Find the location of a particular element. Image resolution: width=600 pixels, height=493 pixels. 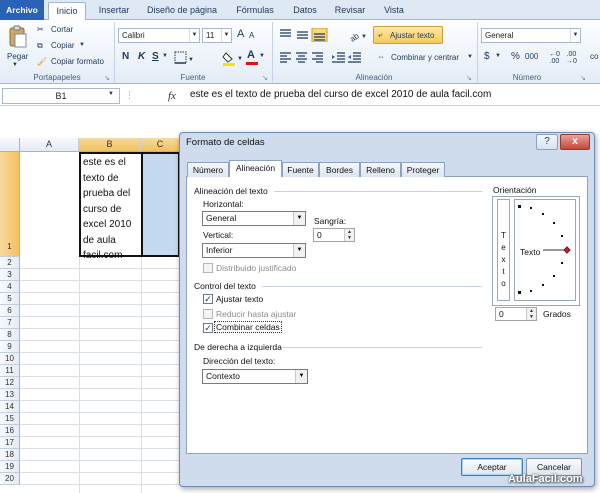

underline-button: S is located at coordinates (155, 56).